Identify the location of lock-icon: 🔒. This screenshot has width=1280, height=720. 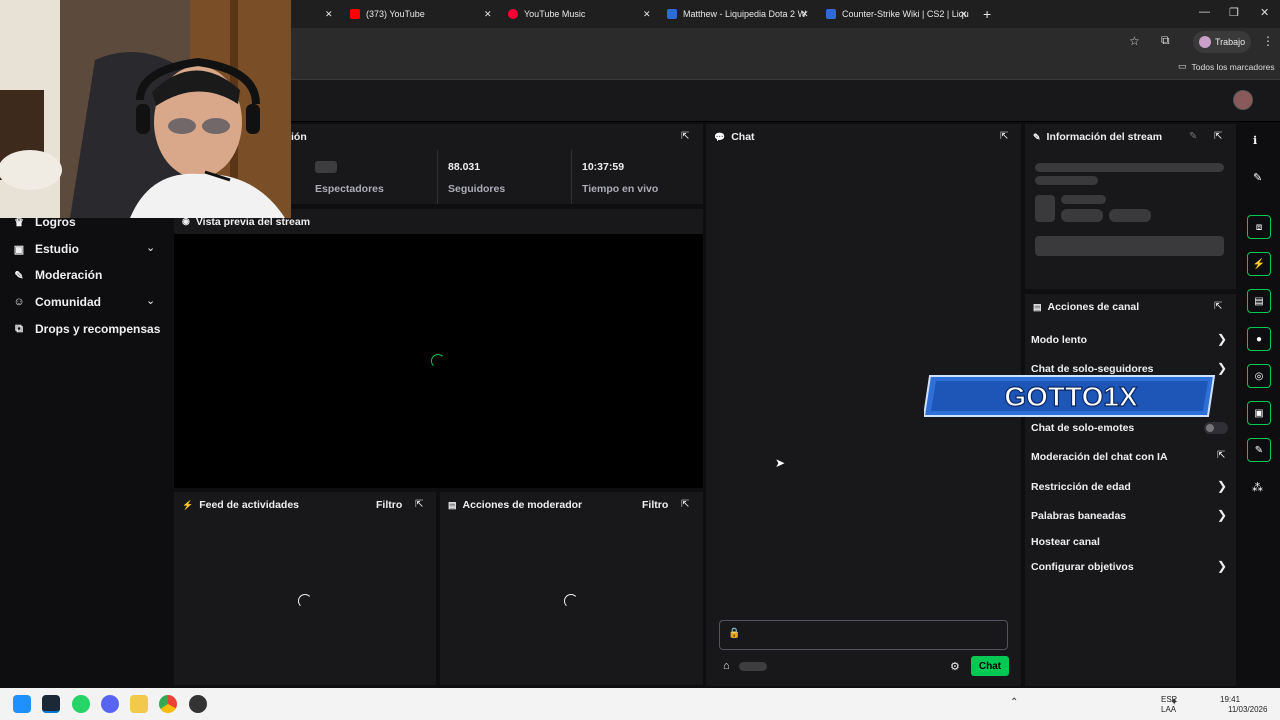
(734, 633).